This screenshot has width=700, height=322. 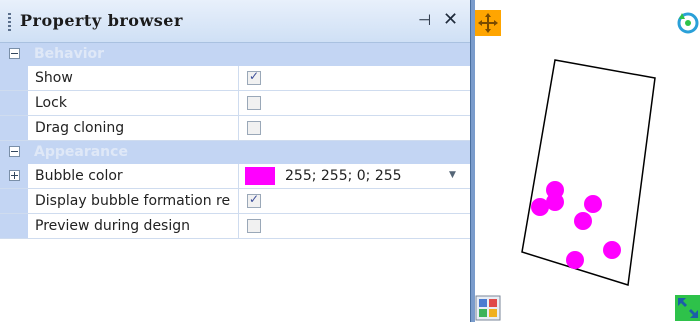 I want to click on property-name: Show, so click(x=133, y=78).